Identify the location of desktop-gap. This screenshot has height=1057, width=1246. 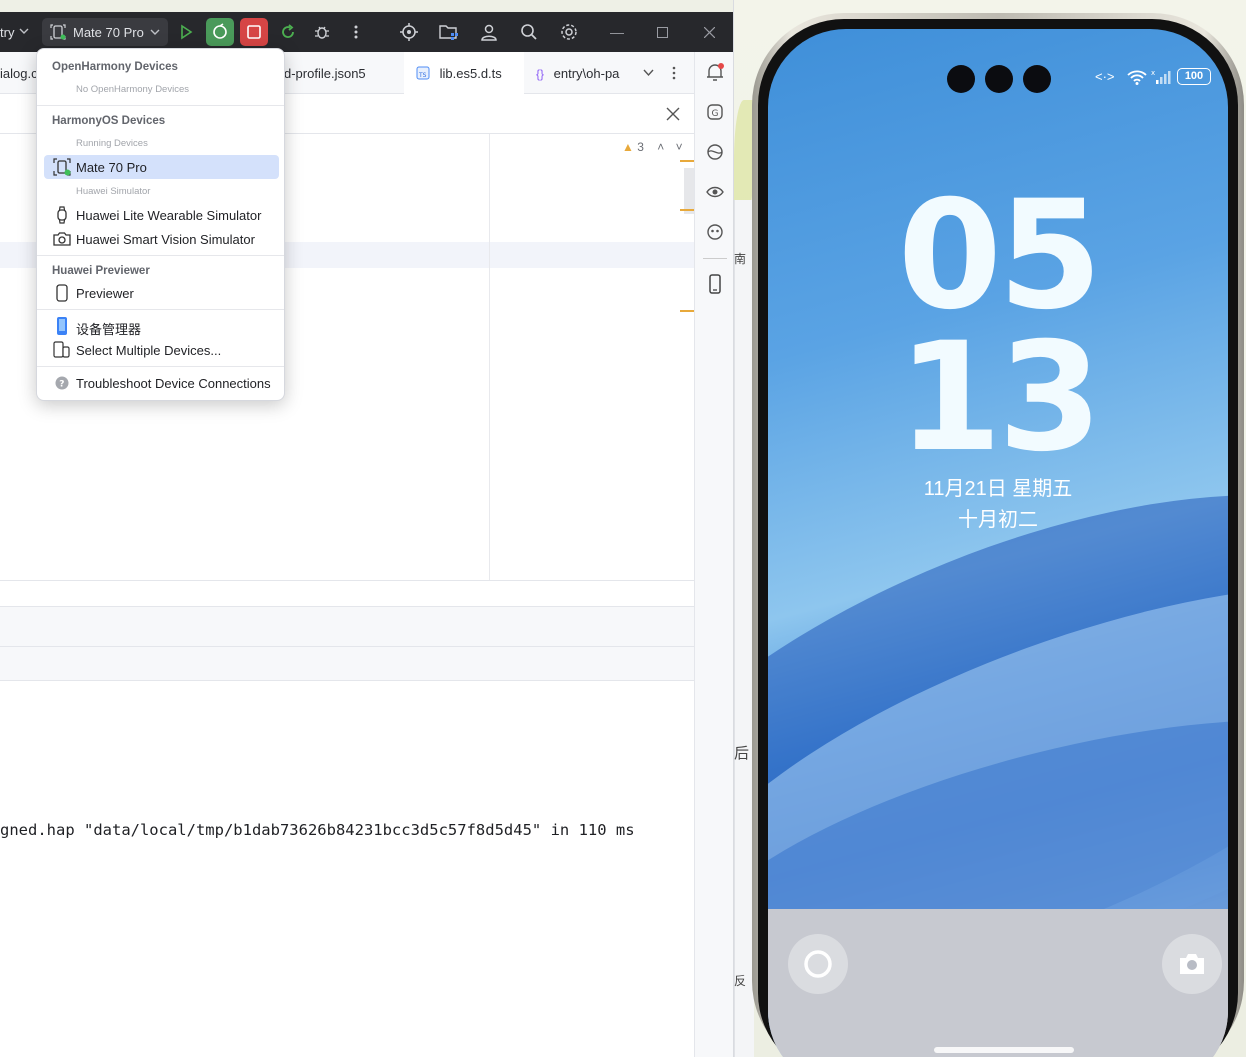
(366, 6).